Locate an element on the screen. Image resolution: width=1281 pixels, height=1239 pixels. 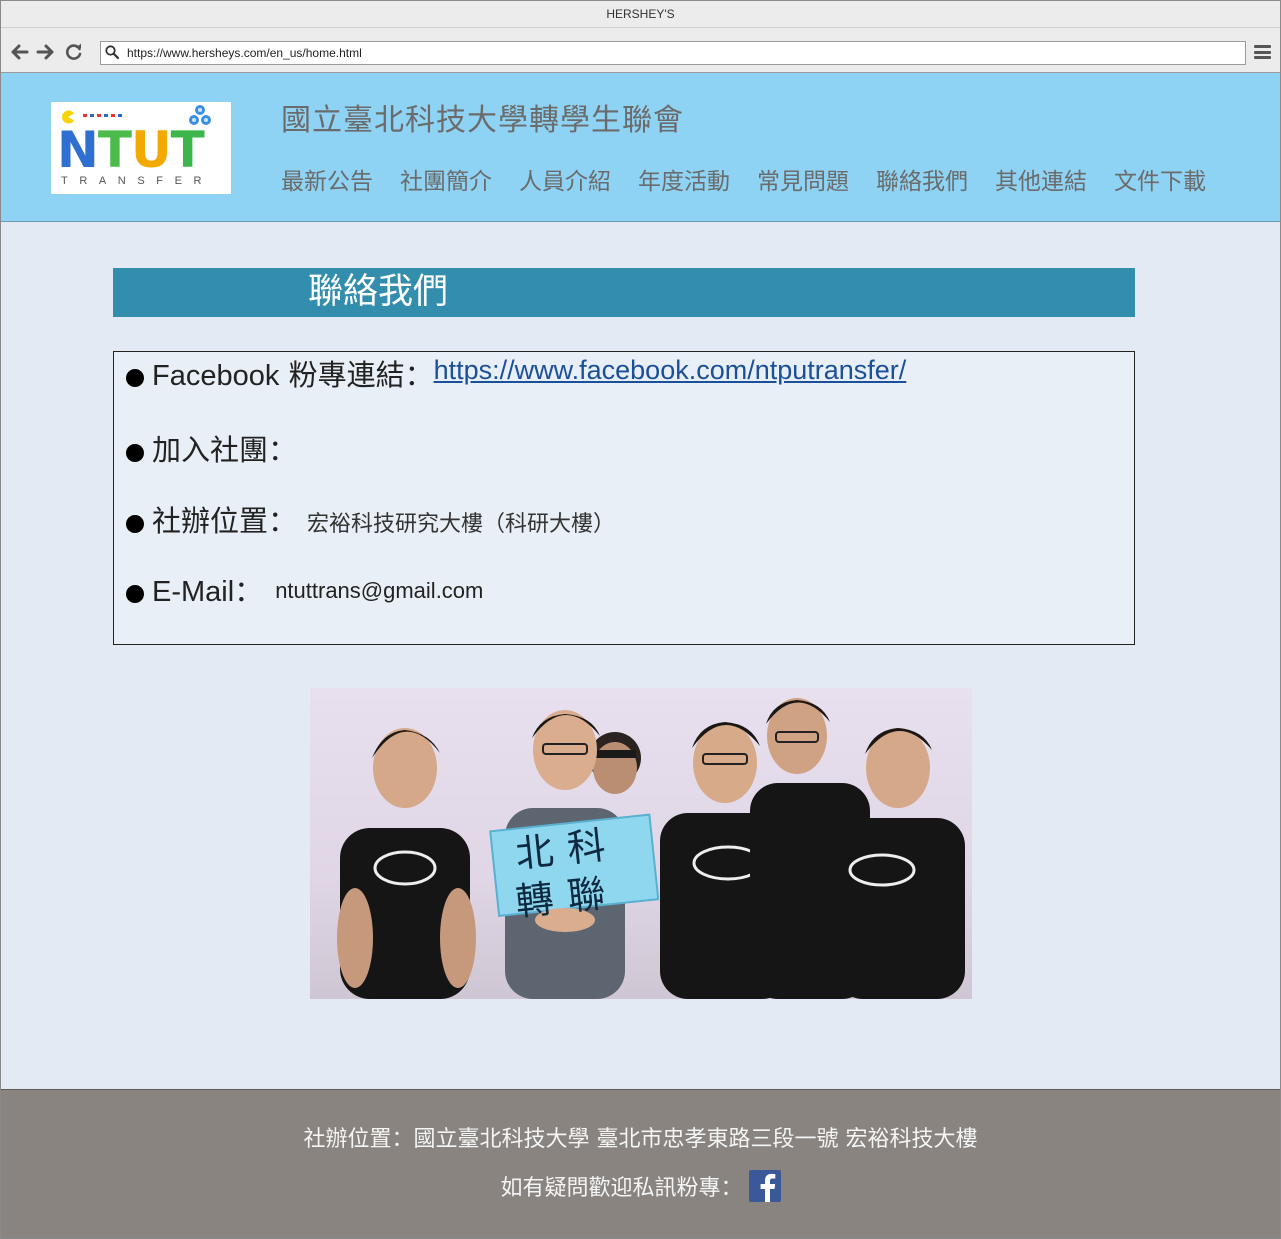
join-label: 加入社團： is located at coordinates (225, 450).